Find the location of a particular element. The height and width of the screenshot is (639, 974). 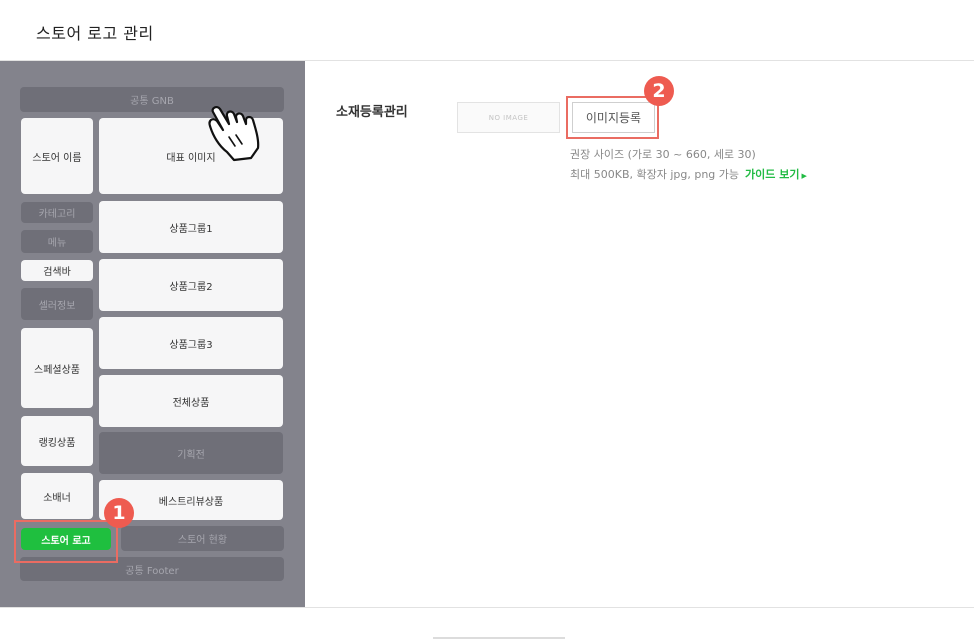

block-small-banner: 소배너 is located at coordinates (57, 496).